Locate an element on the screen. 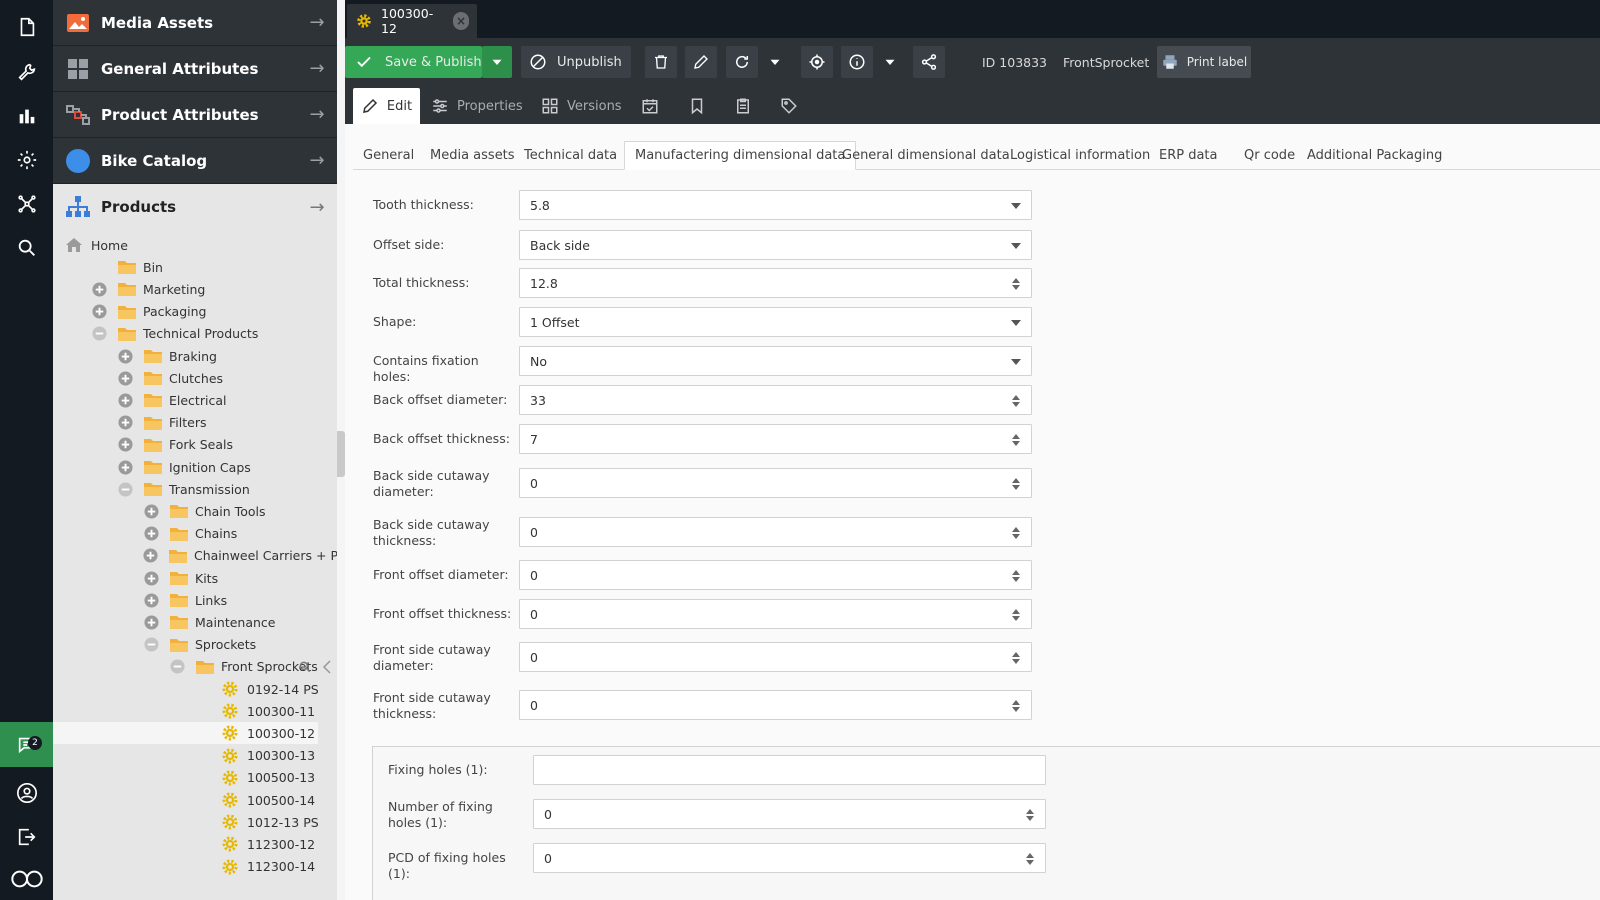  tree-node-fork-seals: Fork Seals is located at coordinates (193, 445).